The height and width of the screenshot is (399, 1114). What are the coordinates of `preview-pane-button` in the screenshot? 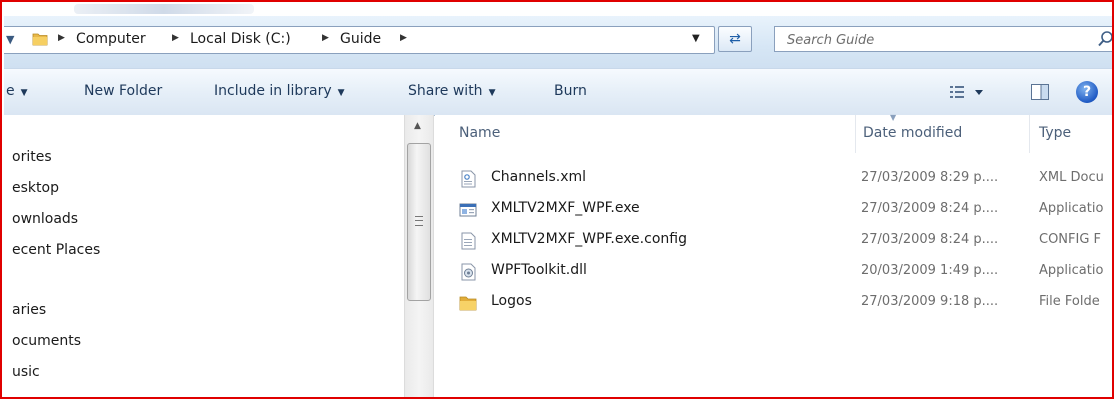 It's located at (1040, 92).